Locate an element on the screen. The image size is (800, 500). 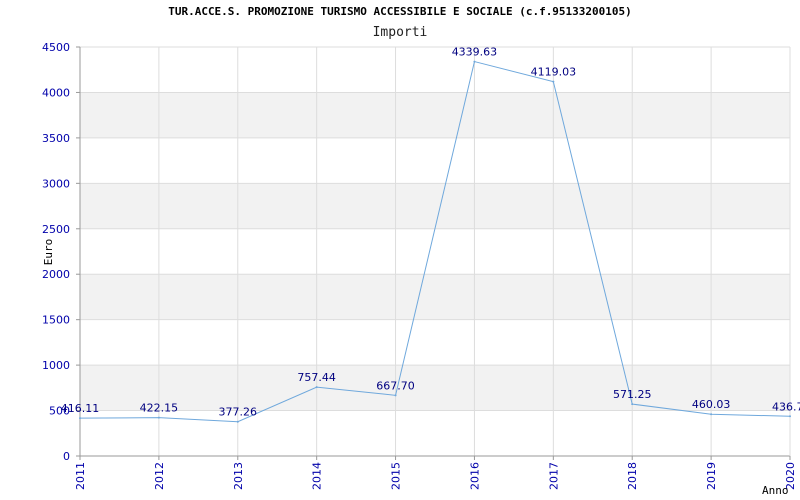
data-label: 757.44 is located at coordinates (316, 377).